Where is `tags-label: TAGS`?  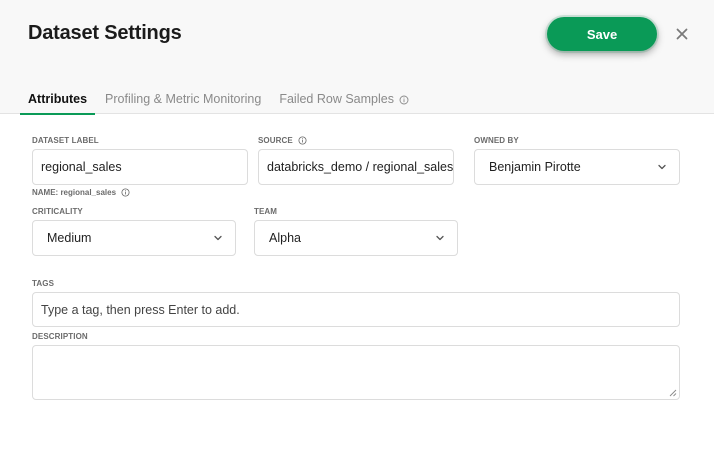 tags-label: TAGS is located at coordinates (43, 283).